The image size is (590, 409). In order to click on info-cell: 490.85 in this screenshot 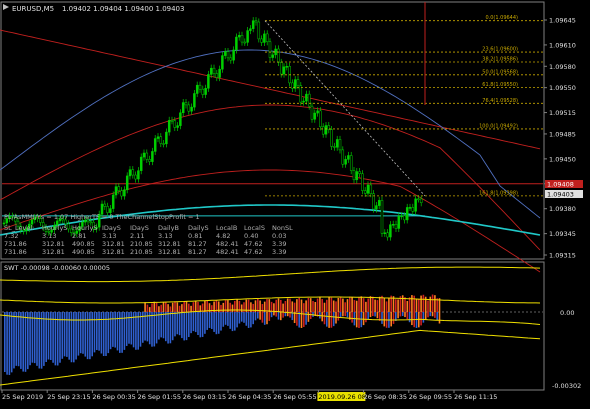, I will do `click(83, 252)`.